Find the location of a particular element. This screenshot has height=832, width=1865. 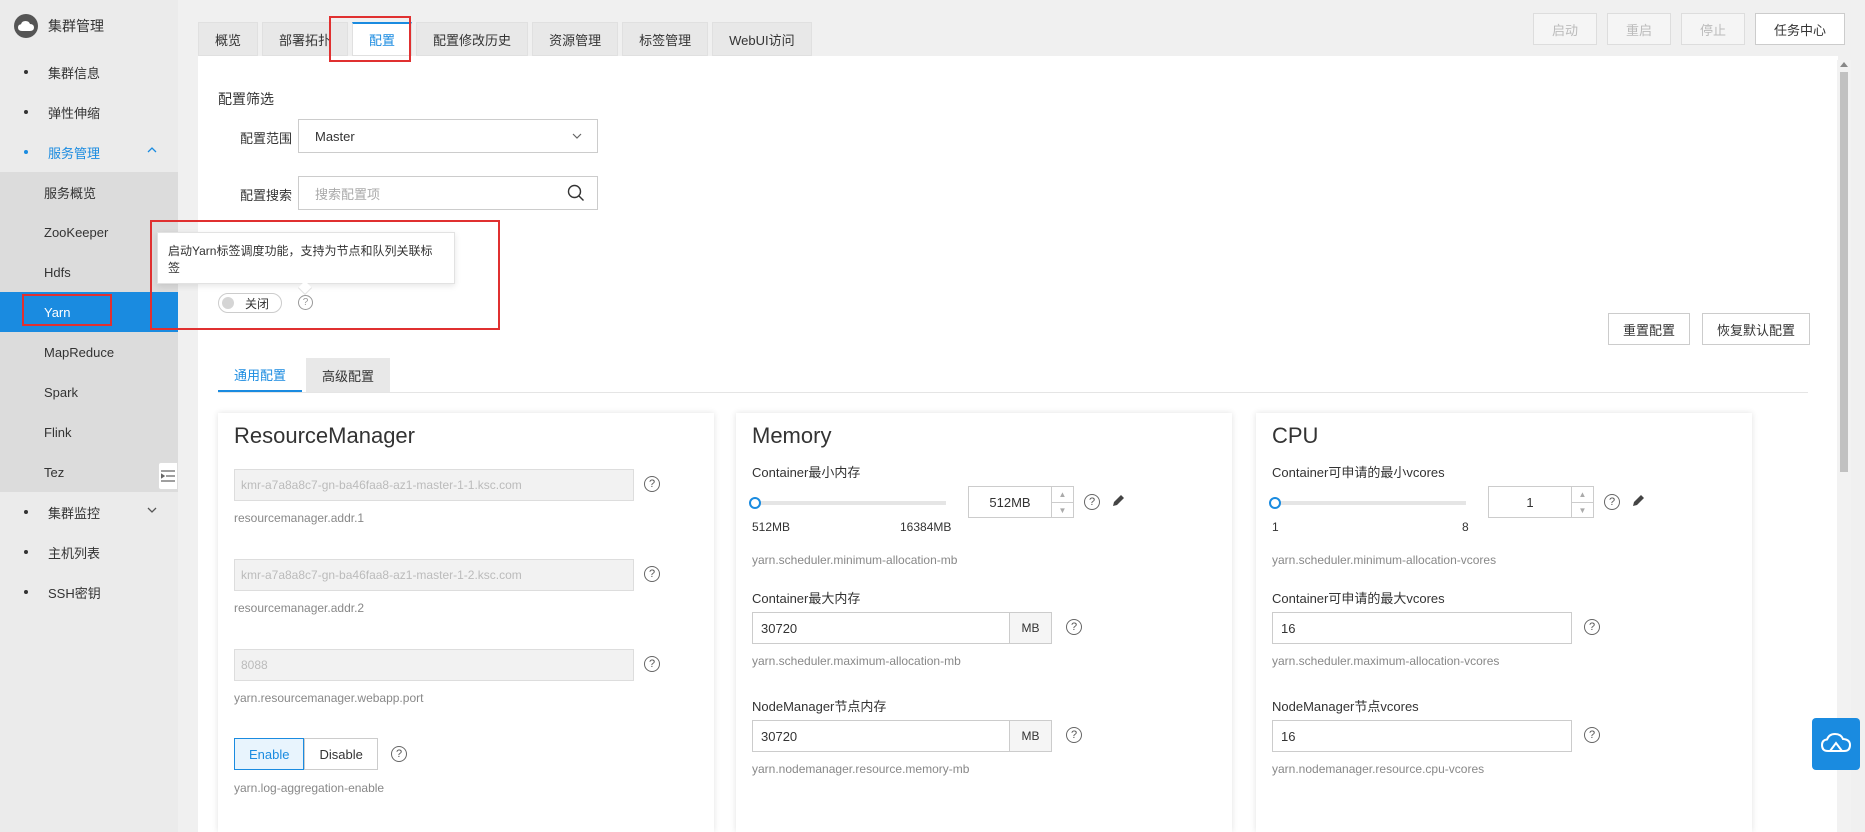

memory-slider-handle is located at coordinates (755, 503).